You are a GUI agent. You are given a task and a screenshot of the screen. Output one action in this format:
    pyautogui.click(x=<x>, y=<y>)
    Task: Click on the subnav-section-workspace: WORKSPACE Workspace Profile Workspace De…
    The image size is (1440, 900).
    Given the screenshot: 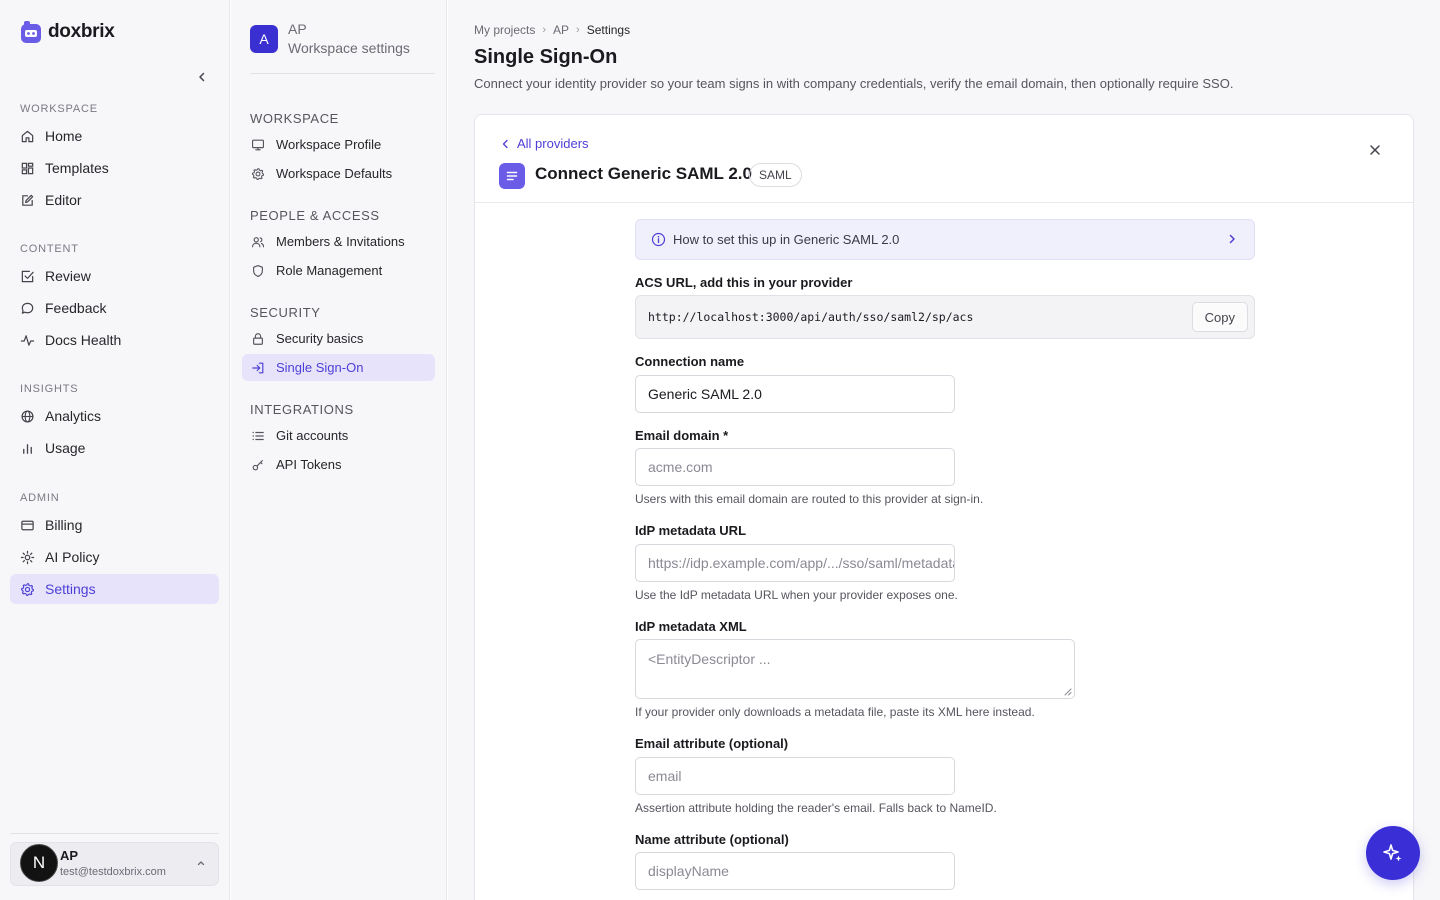 What is the action you would take?
    pyautogui.click(x=338, y=148)
    